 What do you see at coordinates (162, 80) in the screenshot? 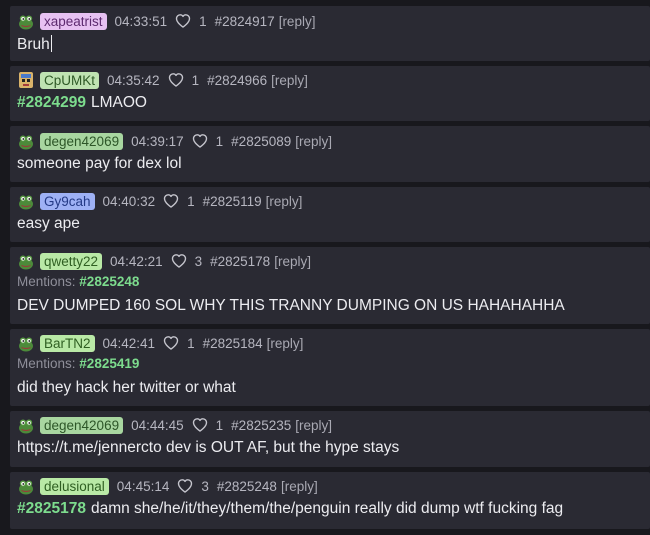
I see `message-header: CpUMKt 04:35:42 1 #2824966 [reply]` at bounding box center [162, 80].